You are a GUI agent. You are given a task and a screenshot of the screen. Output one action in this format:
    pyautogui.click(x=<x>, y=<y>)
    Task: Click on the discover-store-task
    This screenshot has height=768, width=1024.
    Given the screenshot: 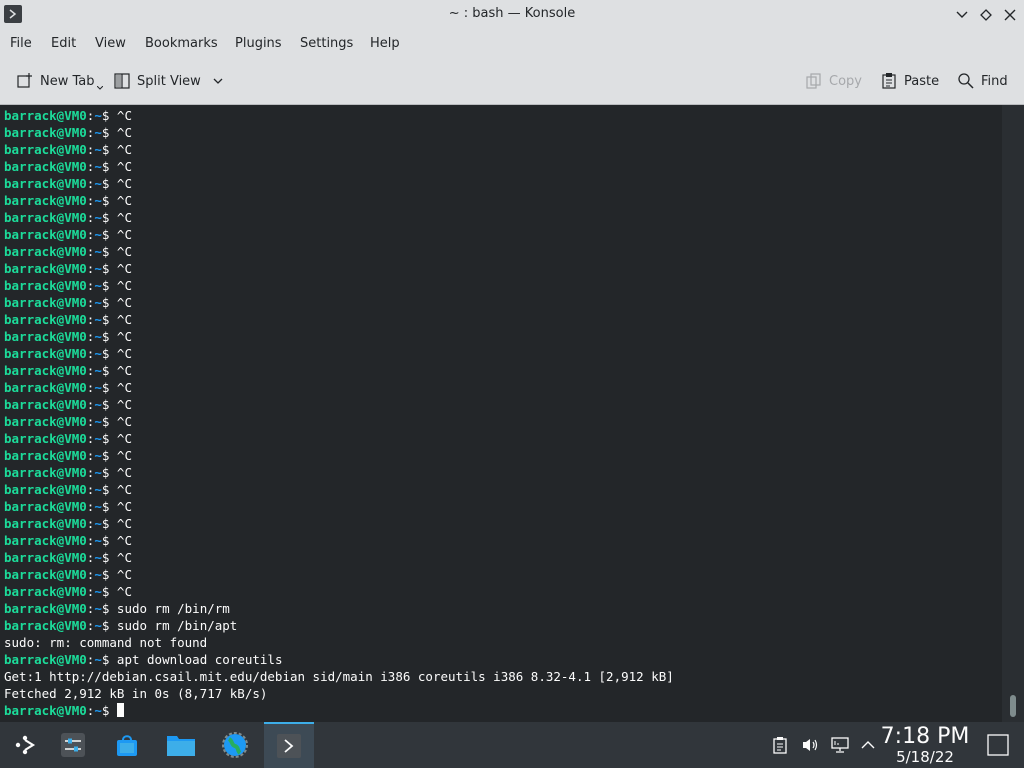 What is the action you would take?
    pyautogui.click(x=127, y=745)
    